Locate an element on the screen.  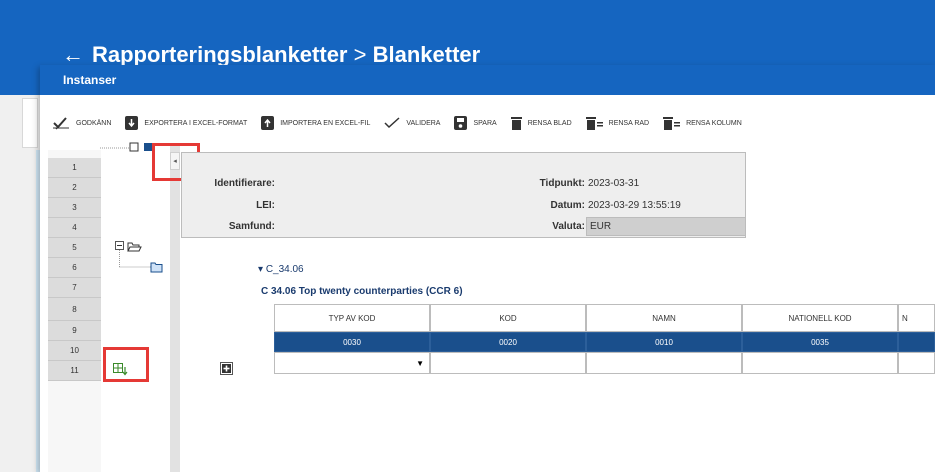
valuta-value: EUR is located at coordinates (601, 226).